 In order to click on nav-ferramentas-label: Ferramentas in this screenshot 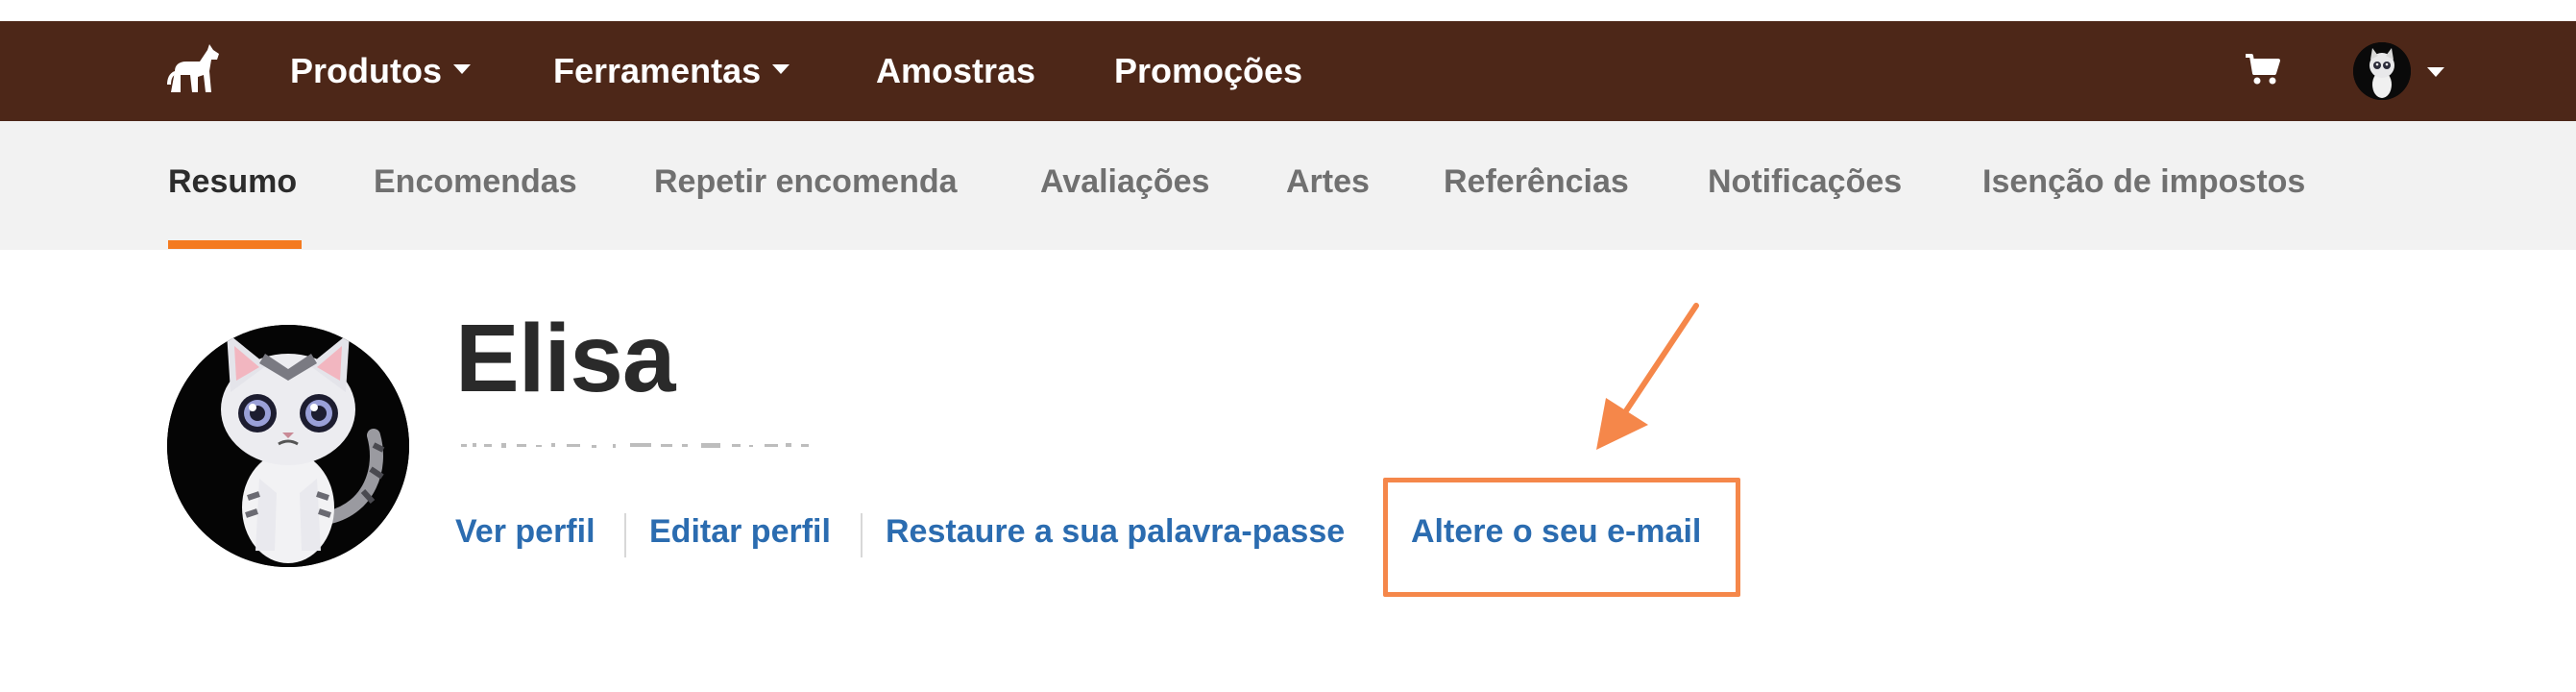, I will do `click(657, 70)`.